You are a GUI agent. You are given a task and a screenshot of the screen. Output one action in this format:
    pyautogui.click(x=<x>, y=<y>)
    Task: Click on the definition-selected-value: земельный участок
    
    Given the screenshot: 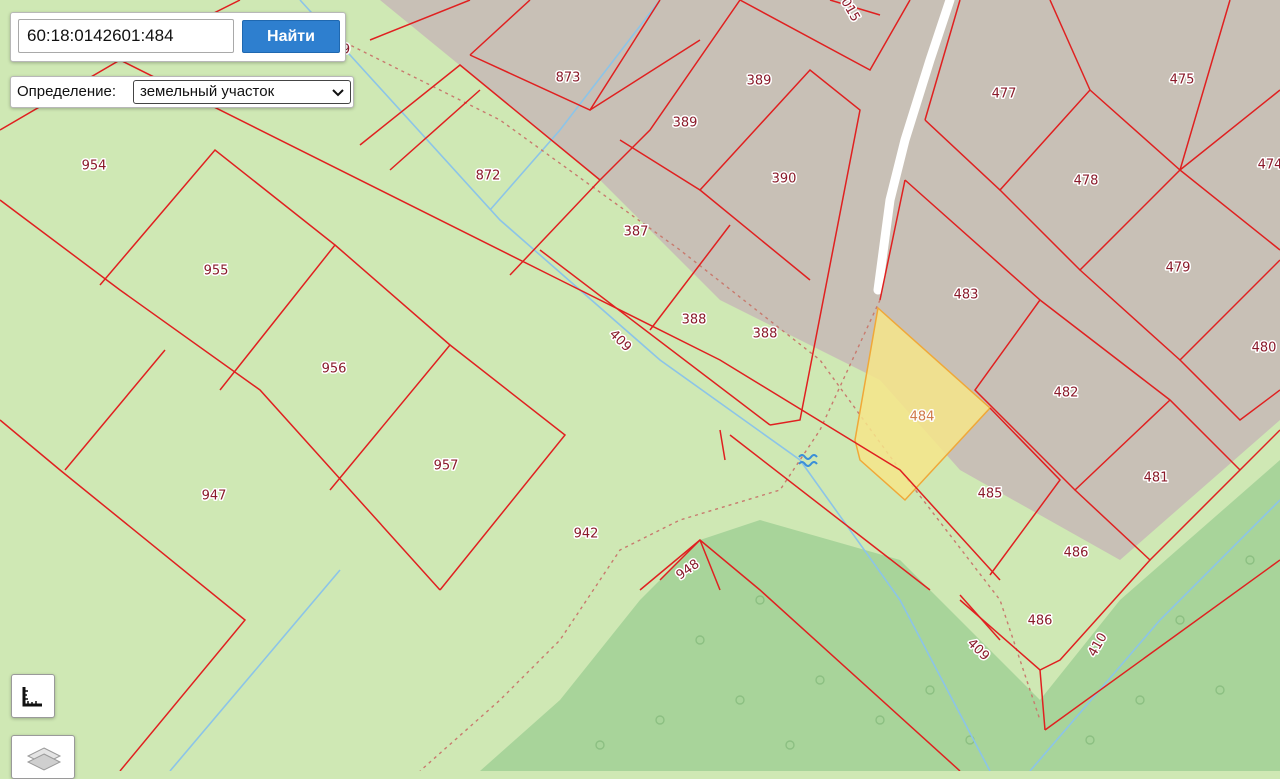 What is the action you would take?
    pyautogui.click(x=207, y=91)
    